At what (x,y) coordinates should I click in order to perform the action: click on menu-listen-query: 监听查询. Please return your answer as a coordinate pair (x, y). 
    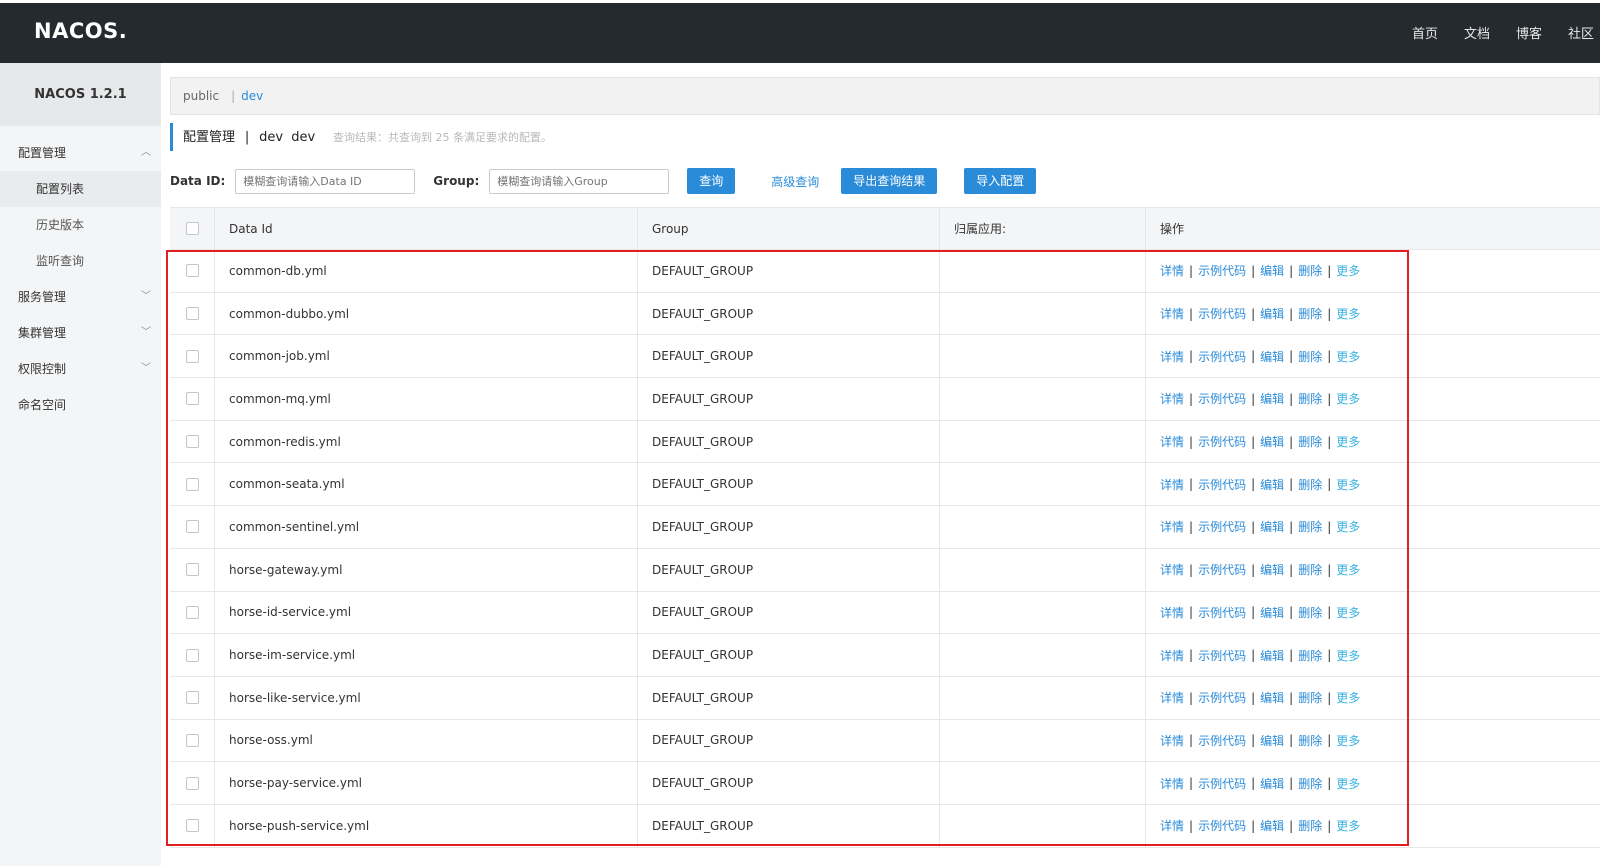
    Looking at the image, I should click on (80, 261).